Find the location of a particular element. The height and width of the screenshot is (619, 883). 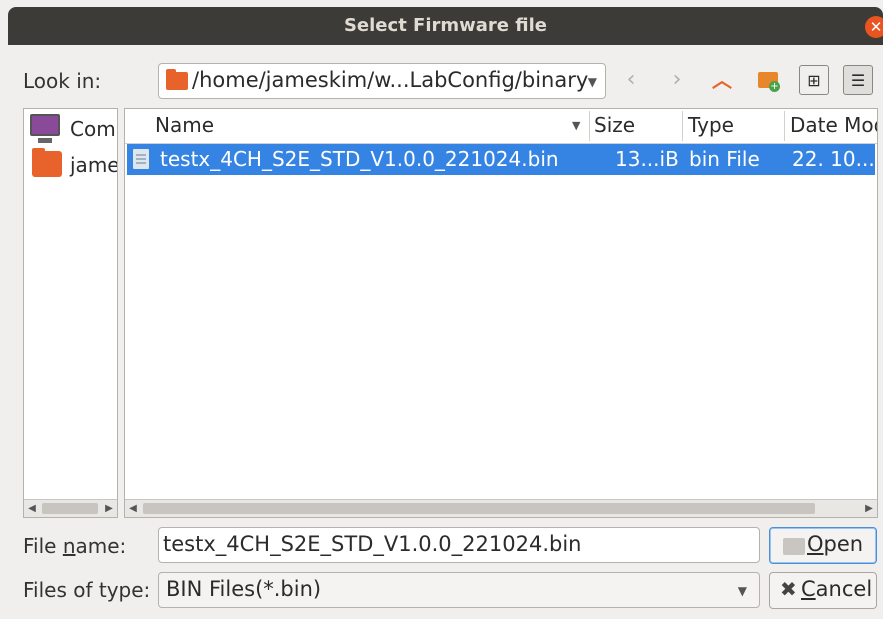

column-header-date: Date Modified is located at coordinates (833, 125).